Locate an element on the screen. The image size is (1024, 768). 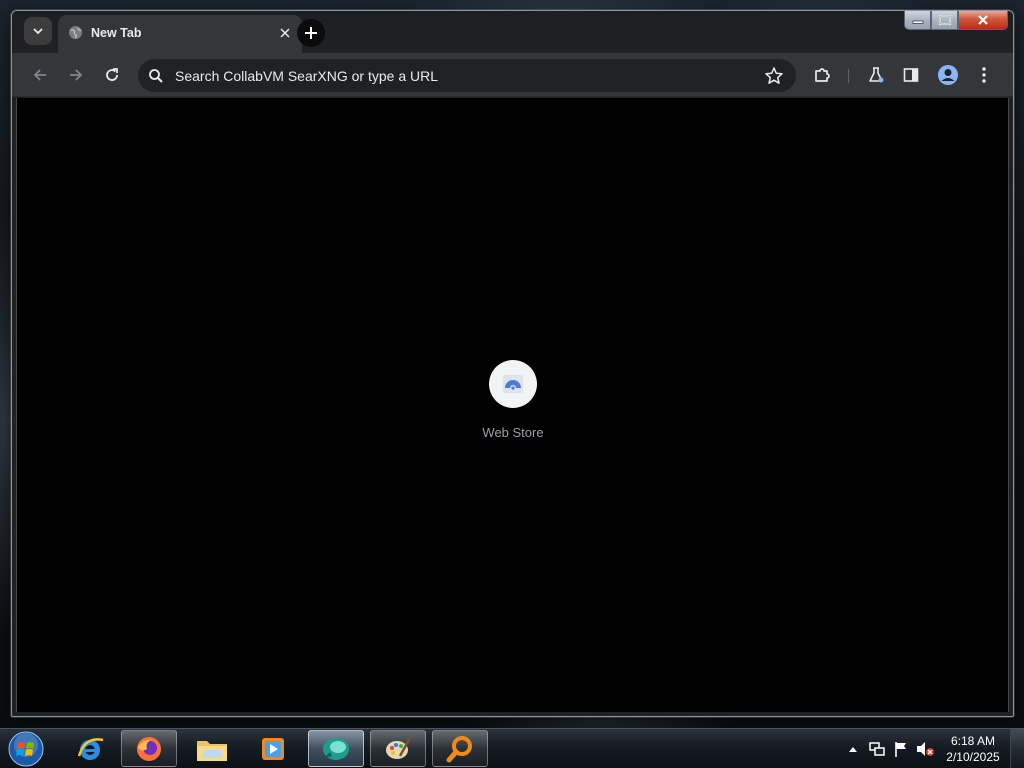
menu-button is located at coordinates (984, 75).